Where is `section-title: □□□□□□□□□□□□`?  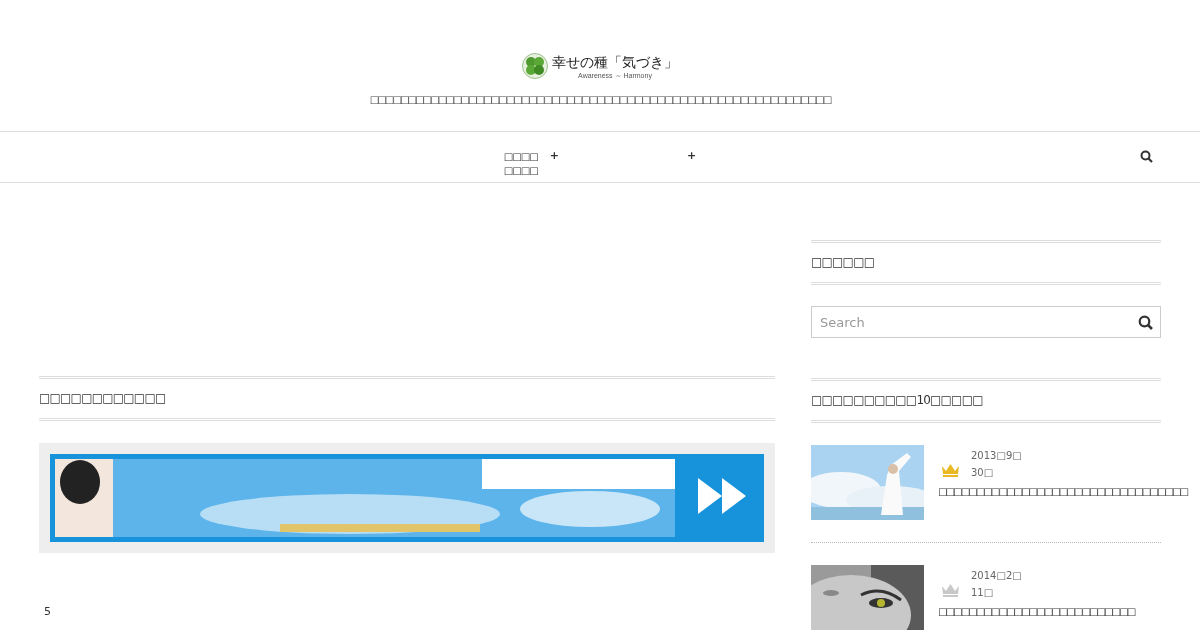
section-title: □□□□□□□□□□□□ is located at coordinates (407, 398).